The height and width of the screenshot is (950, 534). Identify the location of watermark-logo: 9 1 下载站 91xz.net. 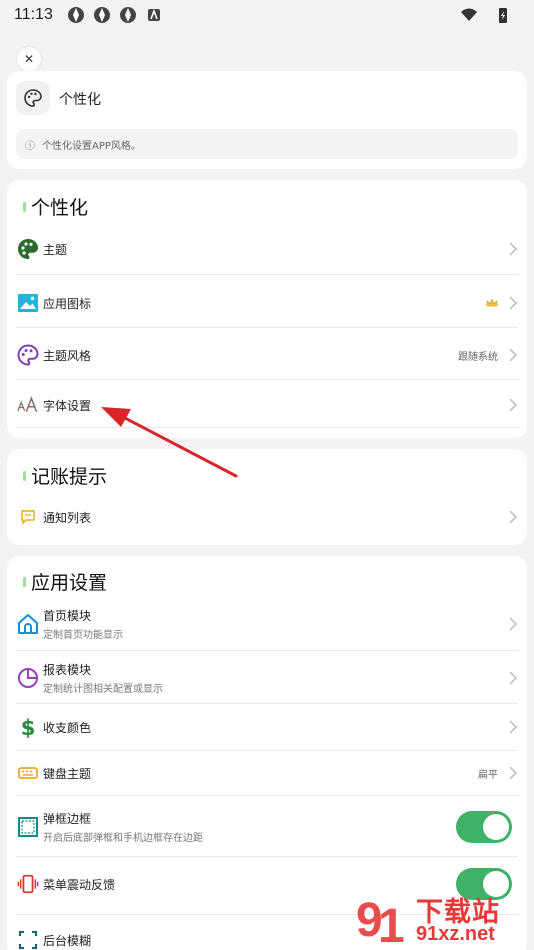
(442, 920).